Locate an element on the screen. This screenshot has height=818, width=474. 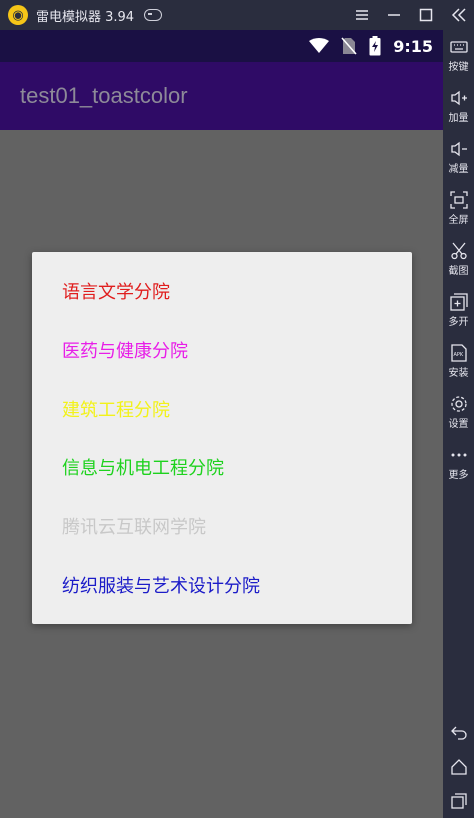
dialog-item-label: 医药与健康分院 is located at coordinates (125, 352).